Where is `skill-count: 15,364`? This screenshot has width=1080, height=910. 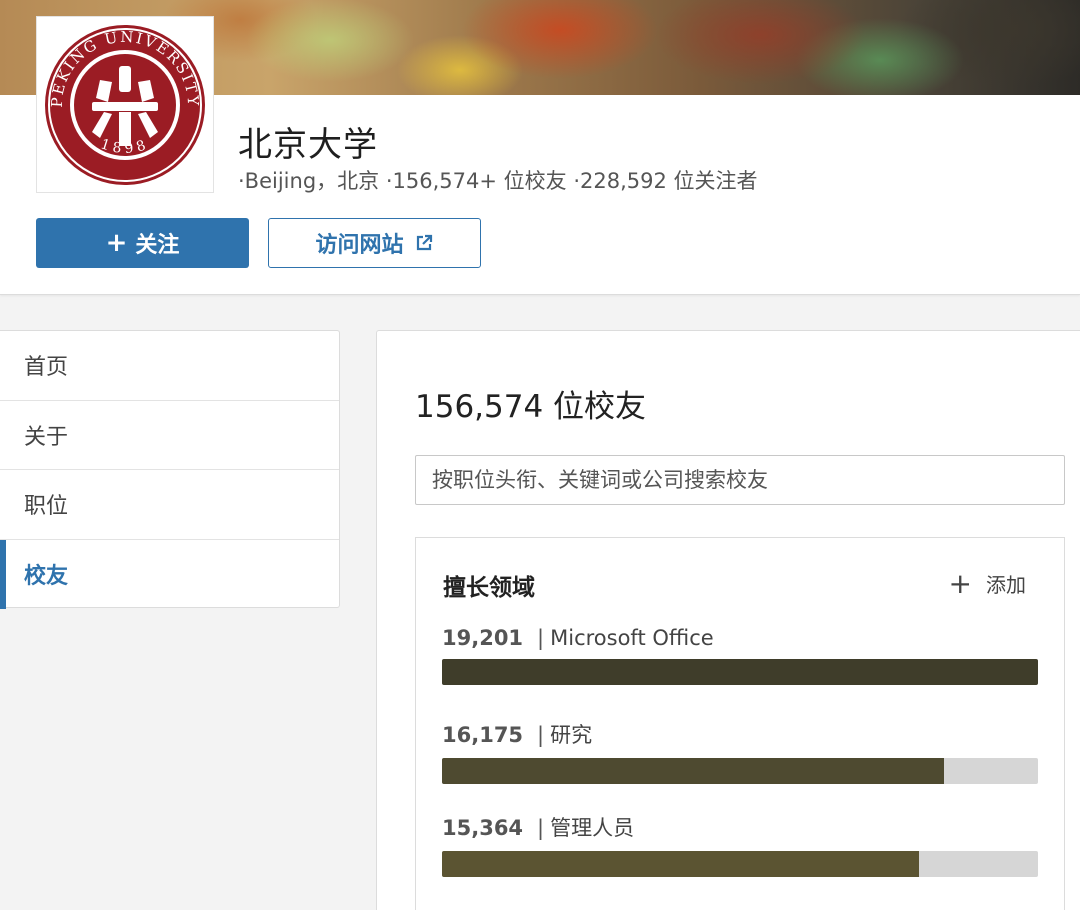
skill-count: 15,364 is located at coordinates (483, 828).